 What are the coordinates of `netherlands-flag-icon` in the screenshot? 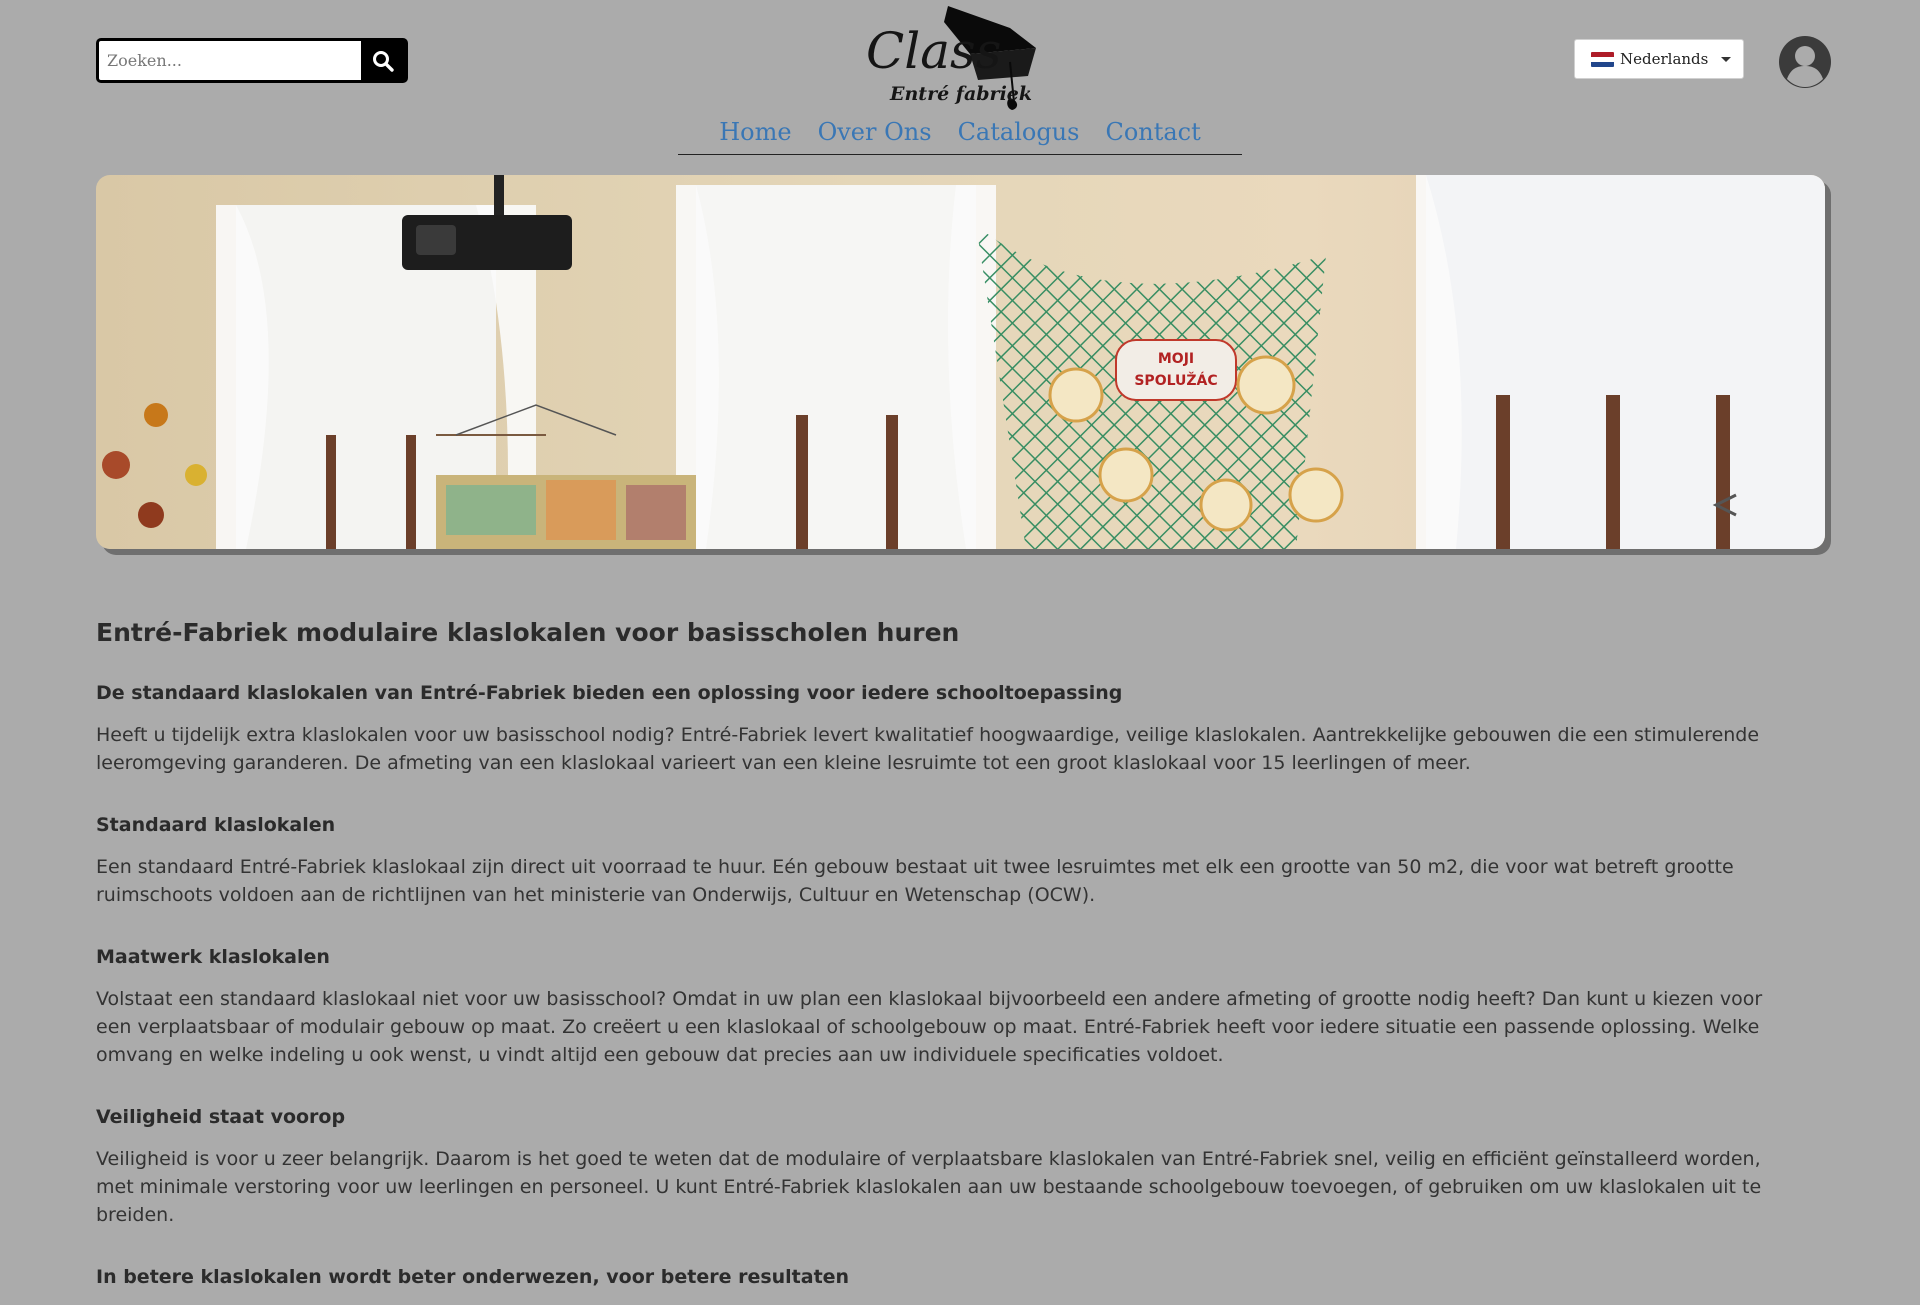 It's located at (1602, 59).